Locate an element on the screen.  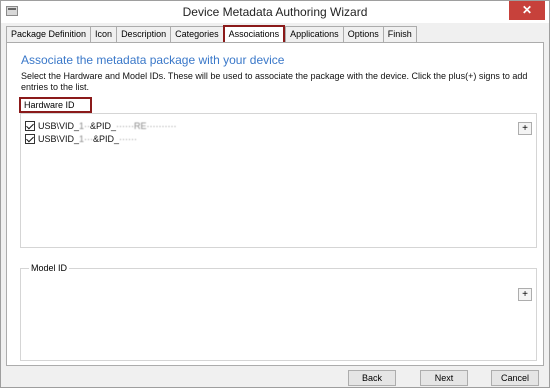
add-hardware-id-button: + is located at coordinates (525, 128).